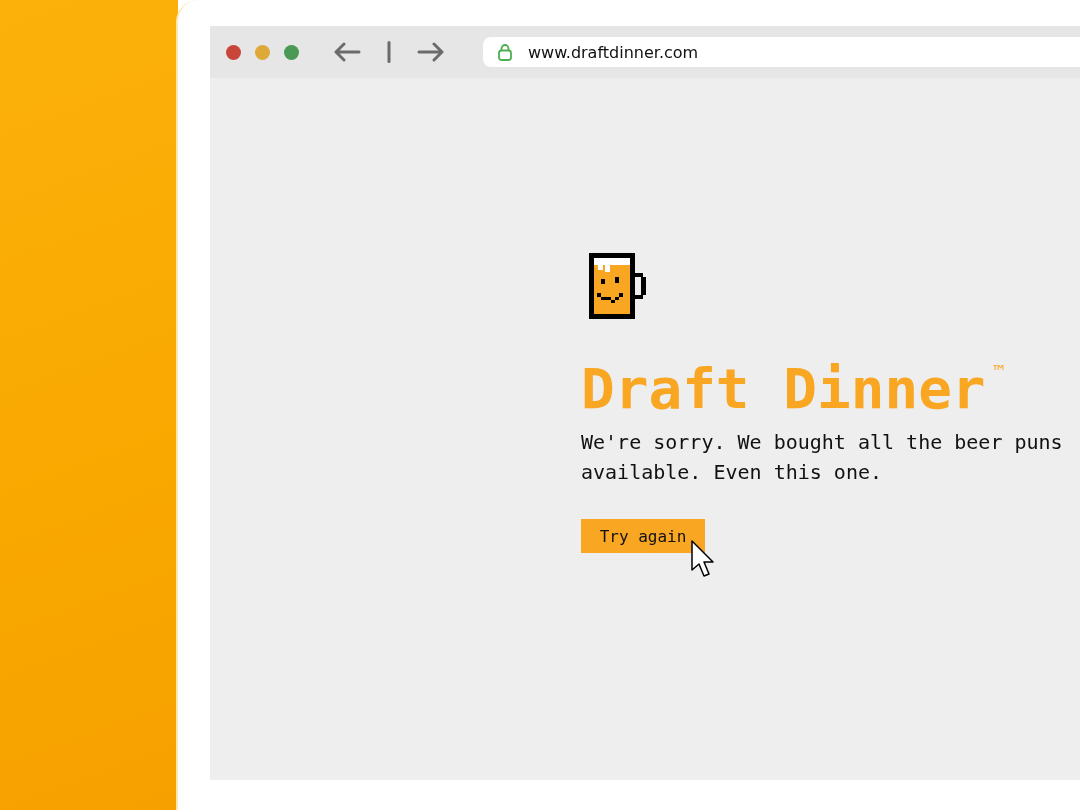 Image resolution: width=1080 pixels, height=810 pixels. I want to click on brand-title: Draft Dinner, so click(783, 389).